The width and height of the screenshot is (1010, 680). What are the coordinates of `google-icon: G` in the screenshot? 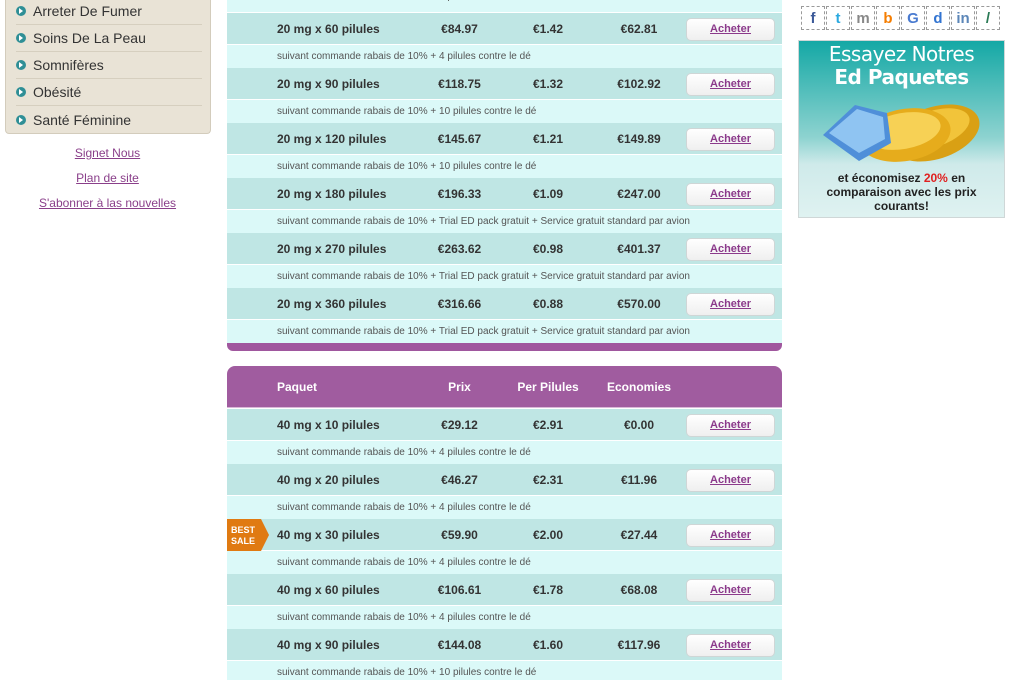 It's located at (913, 18).